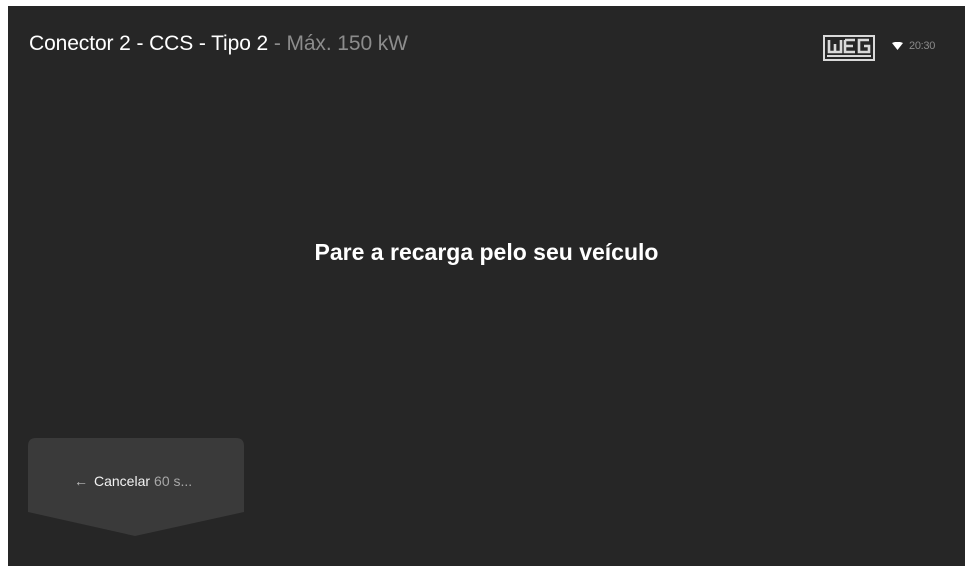  Describe the element at coordinates (897, 46) in the screenshot. I see `wifi-icon` at that location.